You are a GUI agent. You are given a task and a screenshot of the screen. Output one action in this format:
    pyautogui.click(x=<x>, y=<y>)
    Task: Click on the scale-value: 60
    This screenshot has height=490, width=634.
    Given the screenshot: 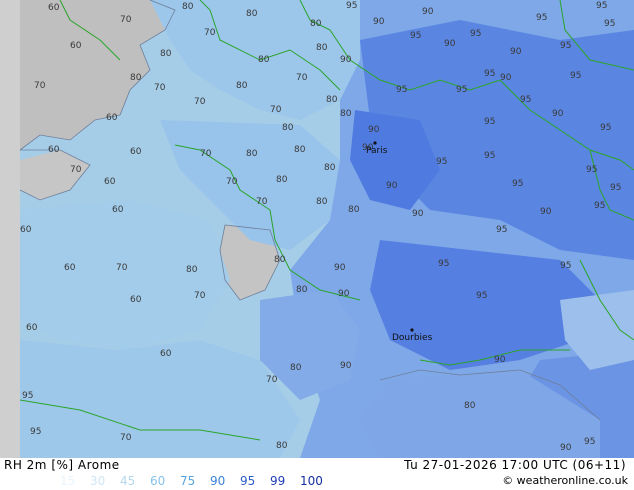 What is the action you would take?
    pyautogui.click(x=158, y=481)
    